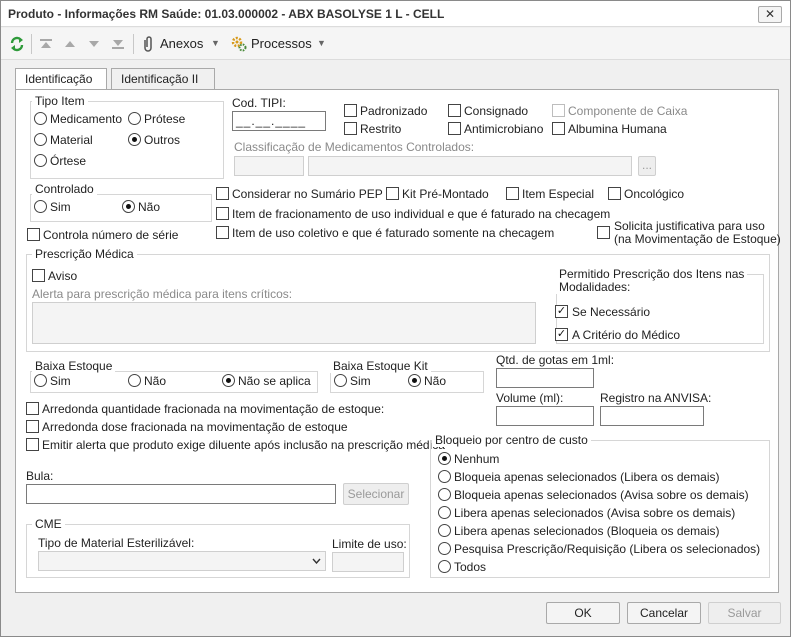 The height and width of the screenshot is (637, 791). What do you see at coordinates (477, 459) in the screenshot?
I see `bloqueio-option-label: Nenhum` at bounding box center [477, 459].